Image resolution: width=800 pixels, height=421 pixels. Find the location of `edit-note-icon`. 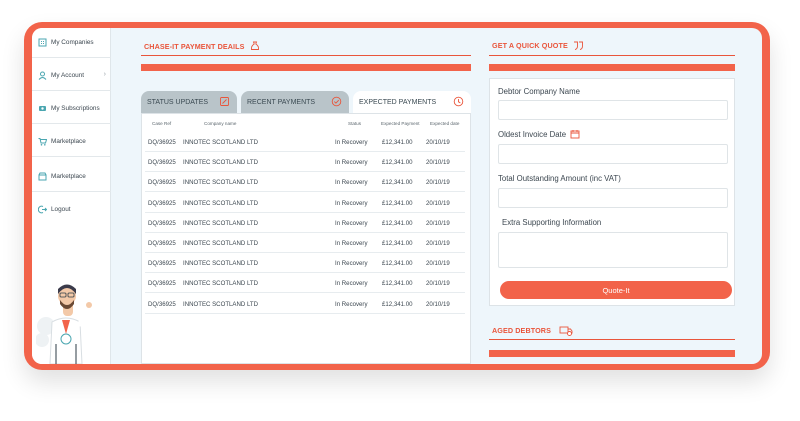

edit-note-icon is located at coordinates (224, 102).